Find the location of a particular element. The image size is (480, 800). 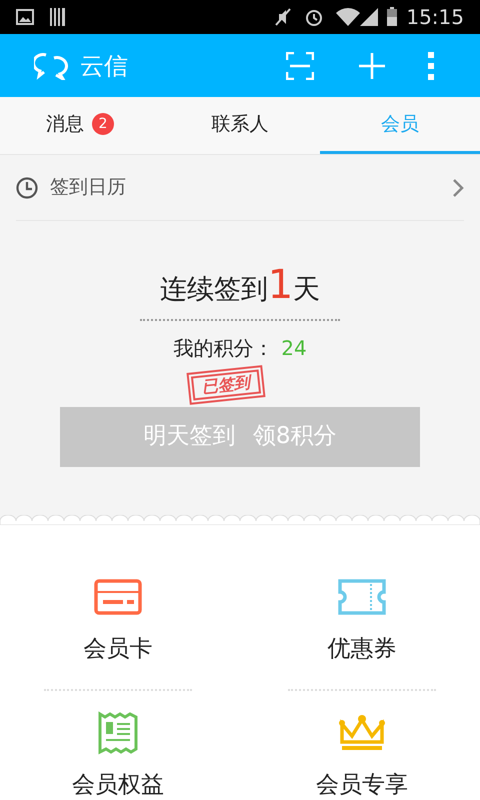

chevron-right-icon is located at coordinates (458, 188).